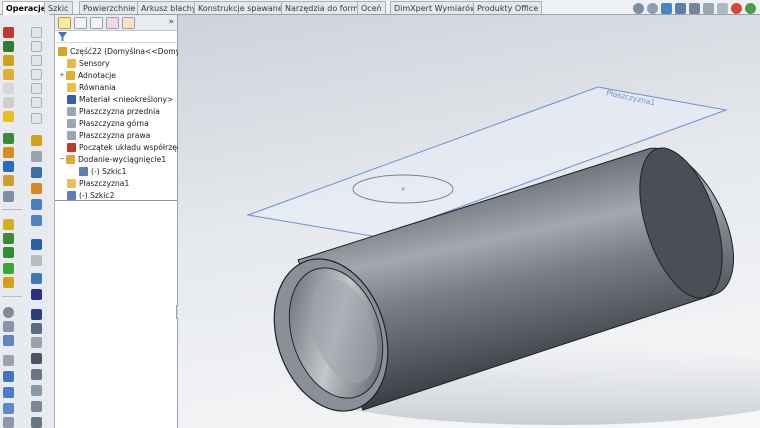 Image resolution: width=760 pixels, height=428 pixels. I want to click on cut-revolve-icon, so click(36, 74).